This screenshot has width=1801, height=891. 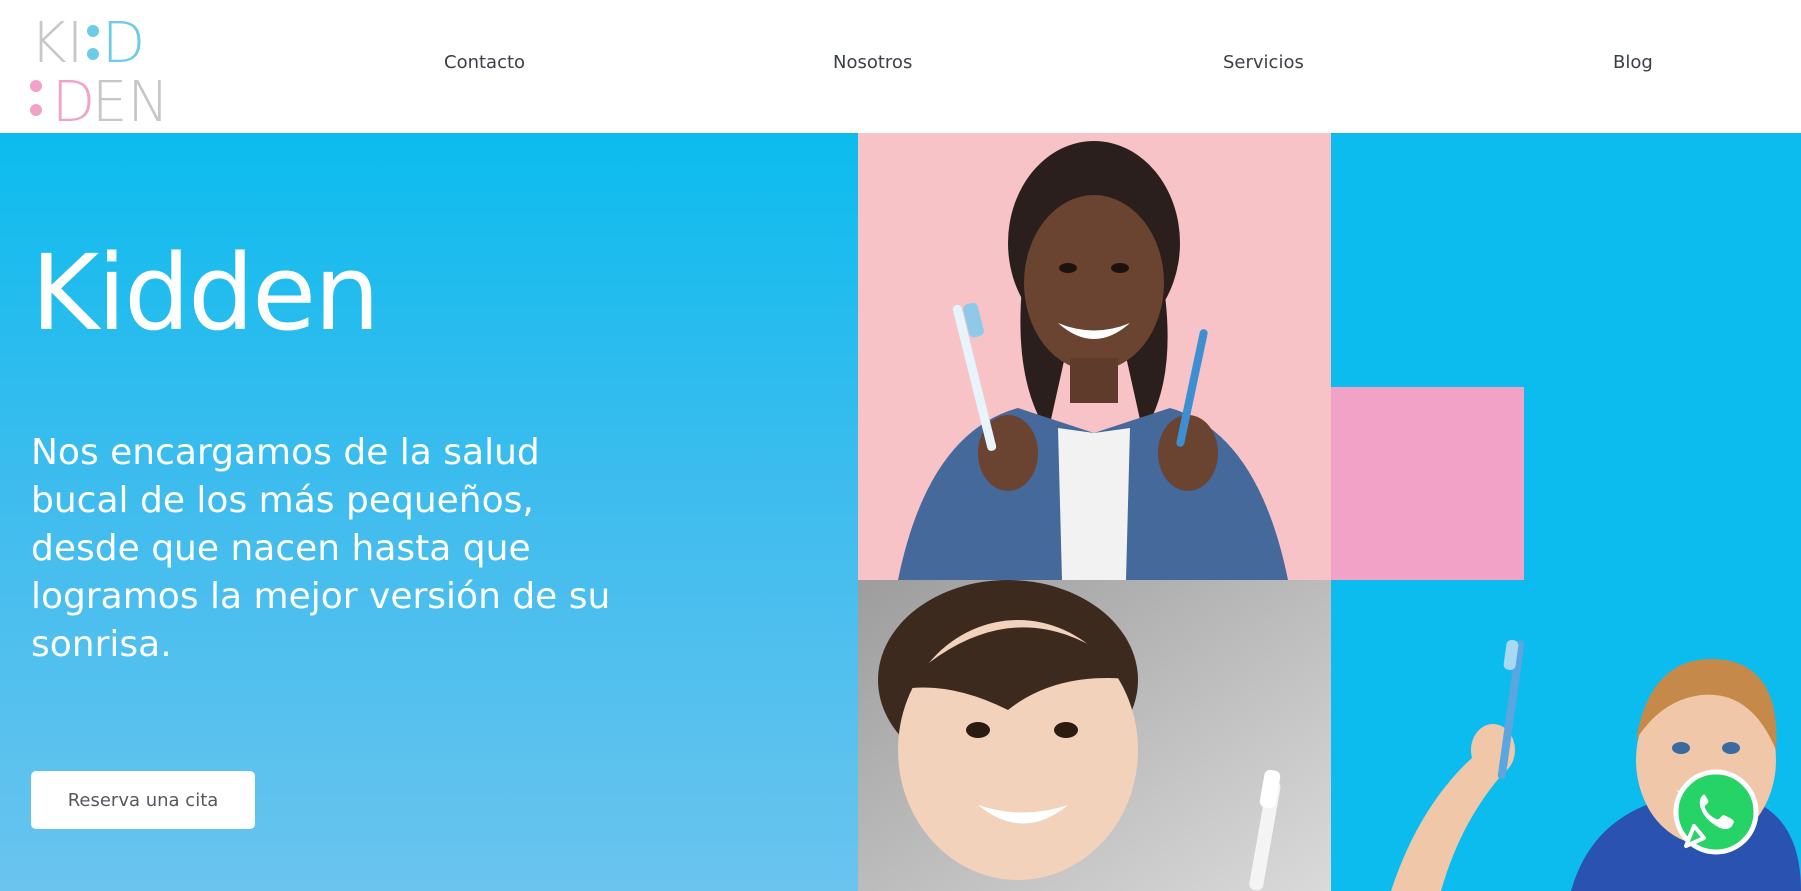 I want to click on kidden-logo: KI D D EN, so click(x=99, y=73).